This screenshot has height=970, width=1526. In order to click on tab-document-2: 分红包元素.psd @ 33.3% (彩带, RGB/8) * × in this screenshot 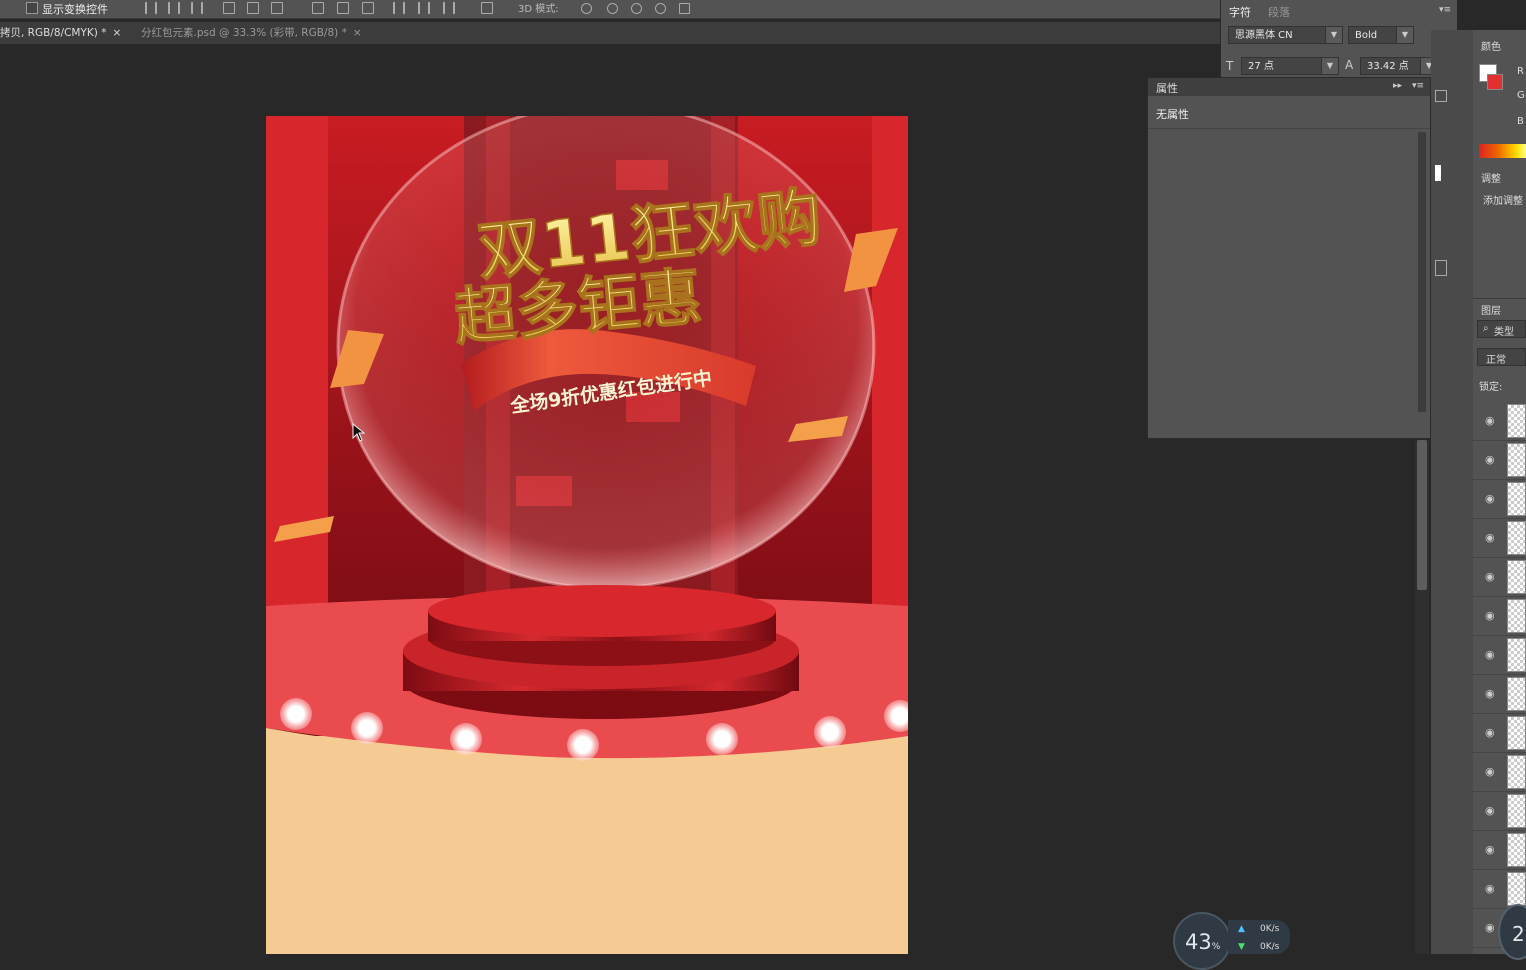, I will do `click(251, 33)`.